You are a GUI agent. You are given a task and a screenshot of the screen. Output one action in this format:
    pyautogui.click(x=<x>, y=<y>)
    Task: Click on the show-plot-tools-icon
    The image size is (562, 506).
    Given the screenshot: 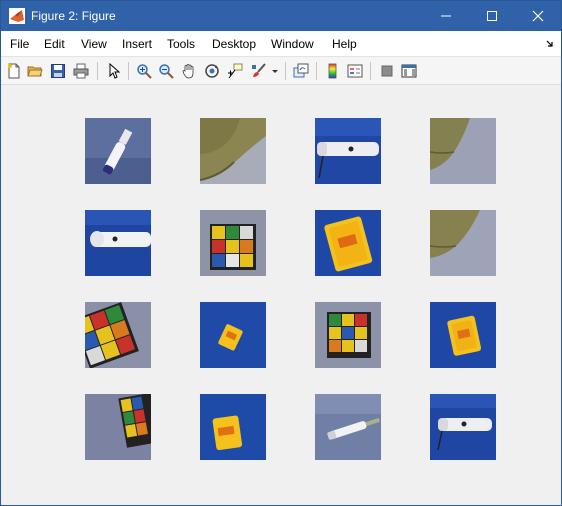 What is the action you would take?
    pyautogui.click(x=409, y=71)
    